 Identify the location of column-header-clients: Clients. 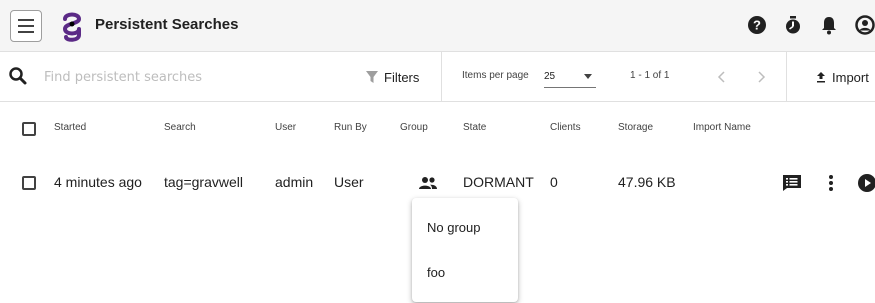
(565, 127).